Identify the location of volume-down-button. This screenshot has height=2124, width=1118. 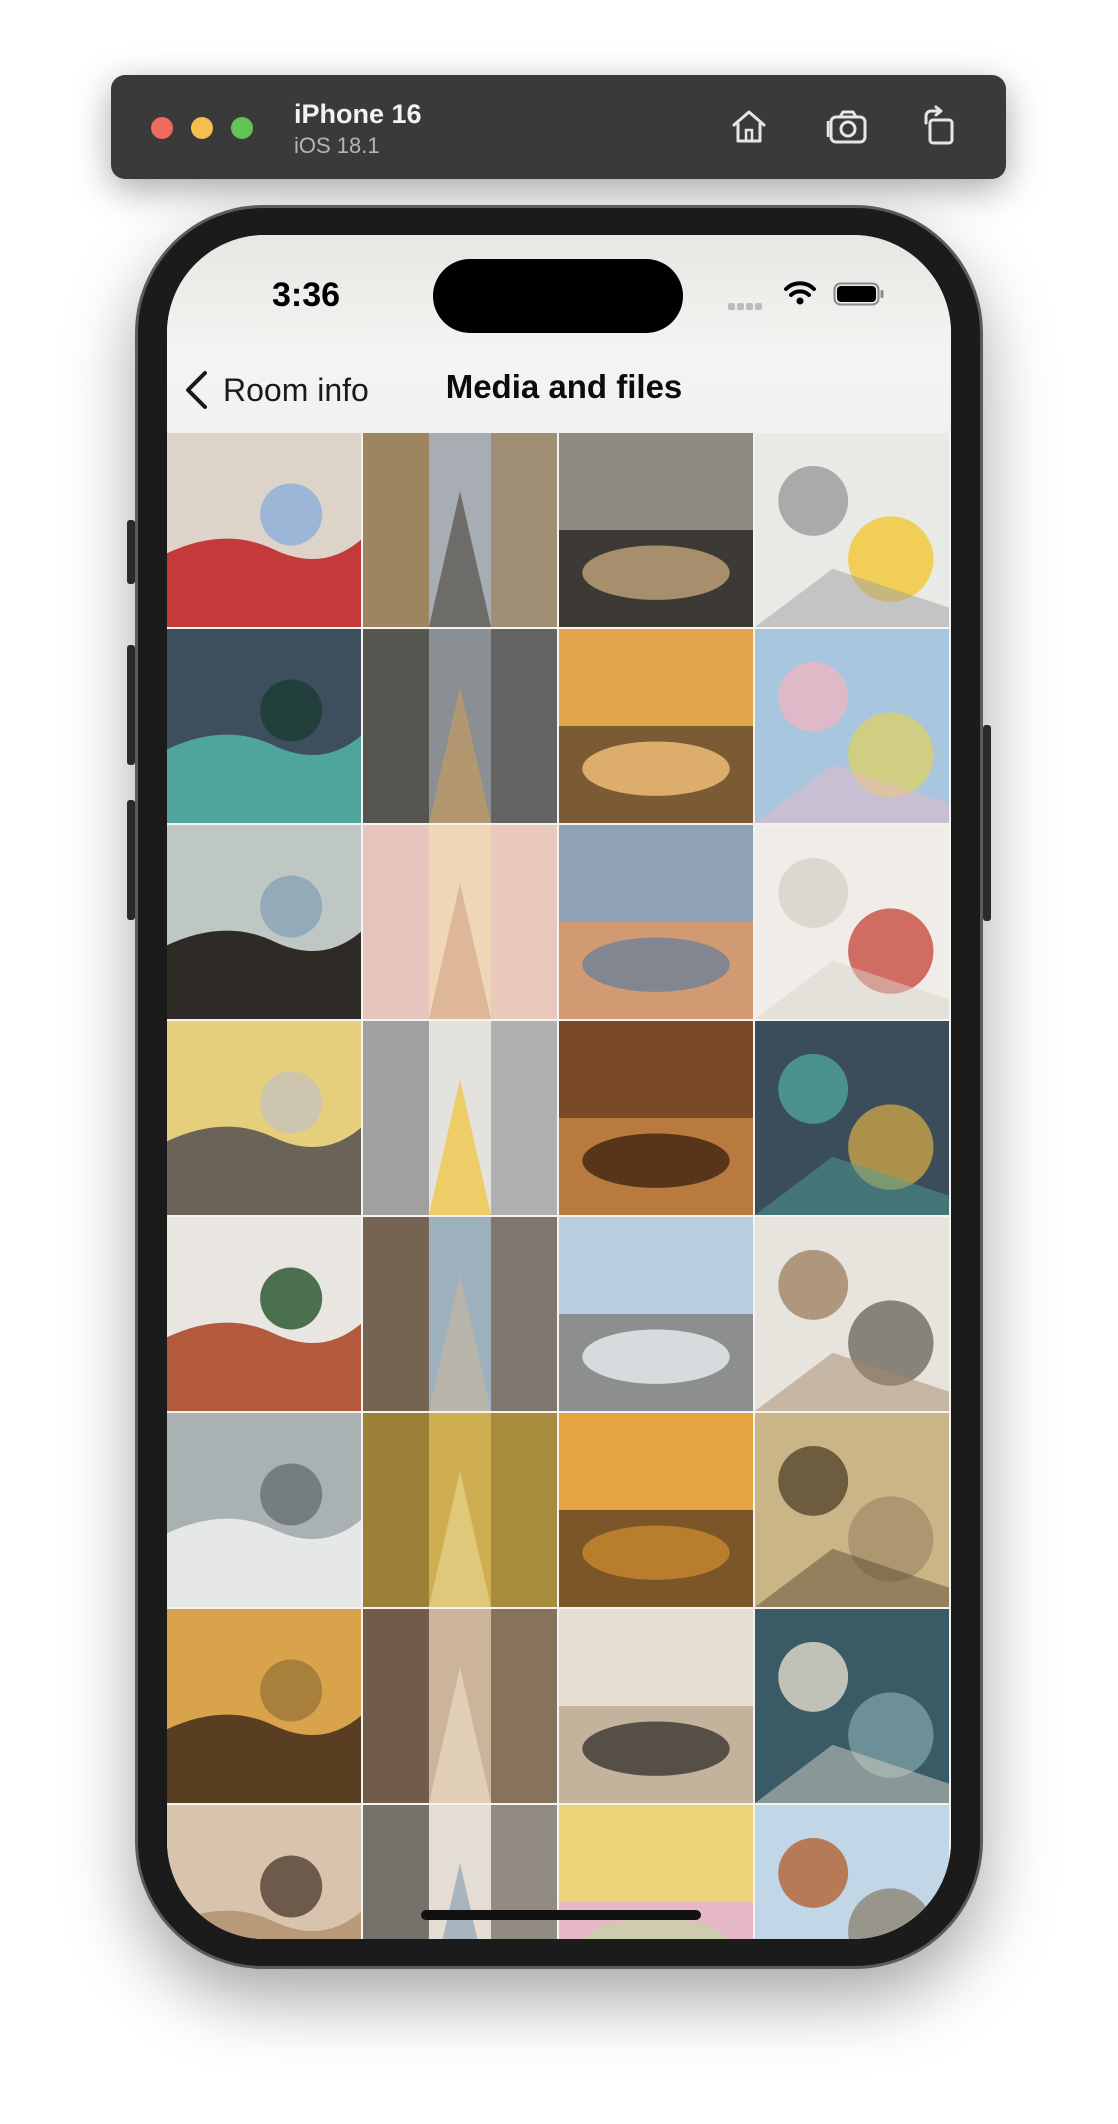
(131, 860).